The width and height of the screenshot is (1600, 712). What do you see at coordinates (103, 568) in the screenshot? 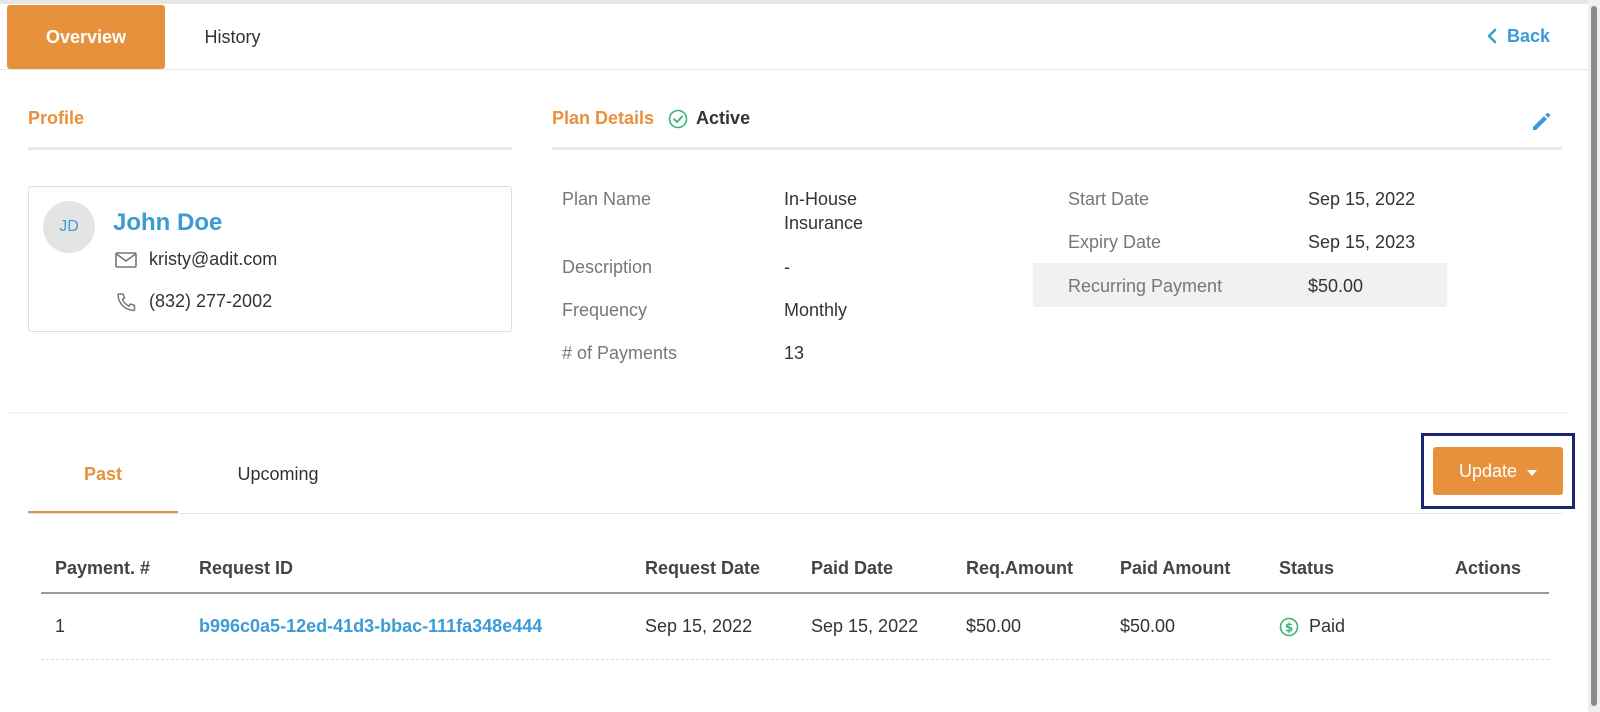
I see `col-payment-number: Payment. #` at bounding box center [103, 568].